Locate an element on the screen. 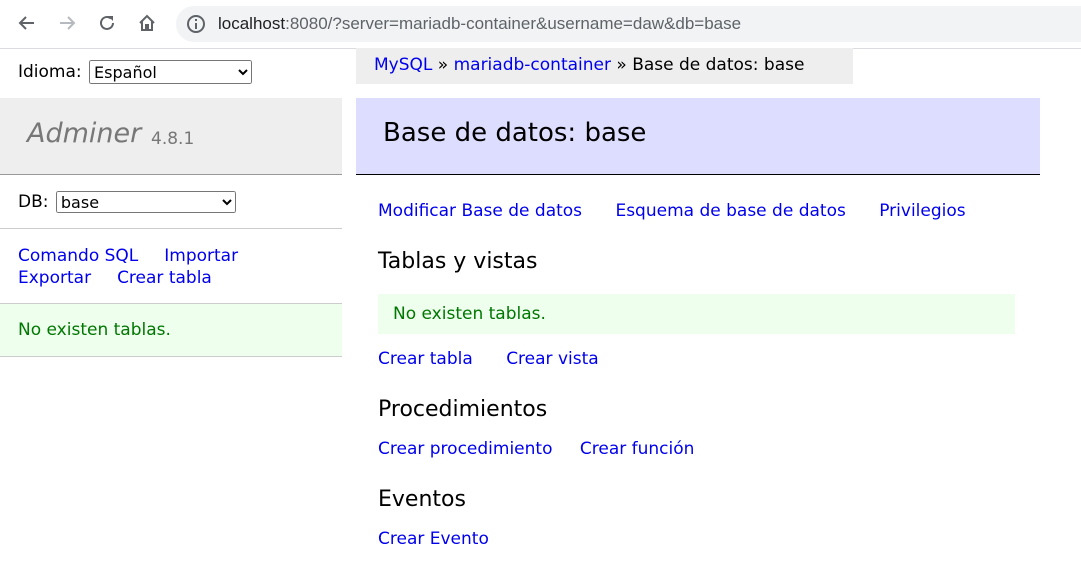  home-button is located at coordinates (147, 23).